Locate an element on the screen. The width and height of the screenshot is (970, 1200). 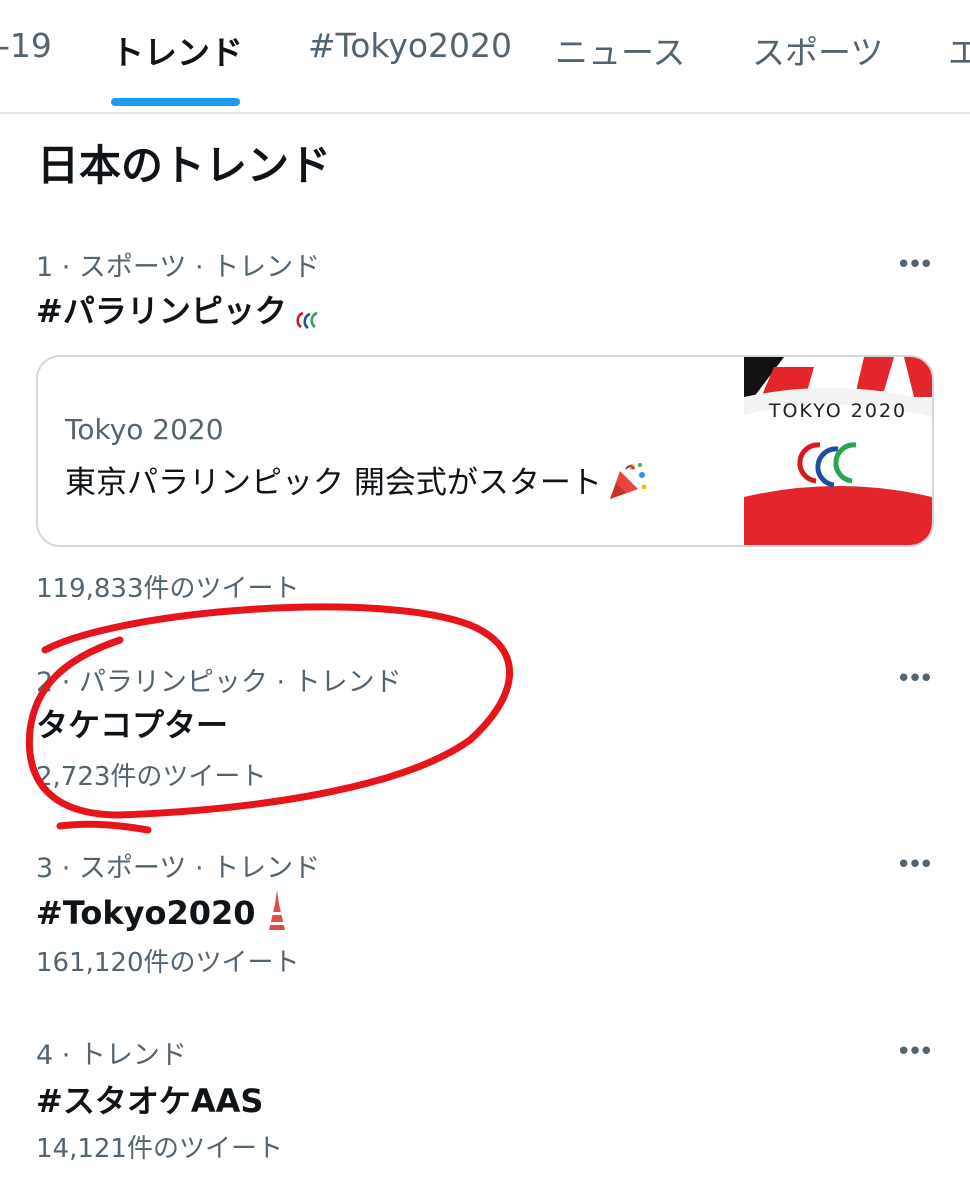
section-title: 日本のトレンド is located at coordinates (184, 165).